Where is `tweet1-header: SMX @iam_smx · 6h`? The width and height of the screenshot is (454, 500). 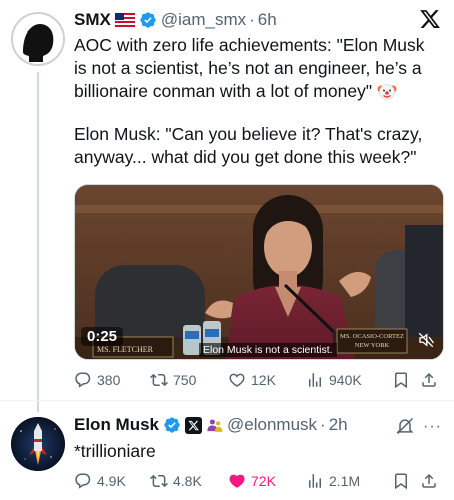 tweet1-header: SMX @iam_smx · 6h is located at coordinates (175, 20).